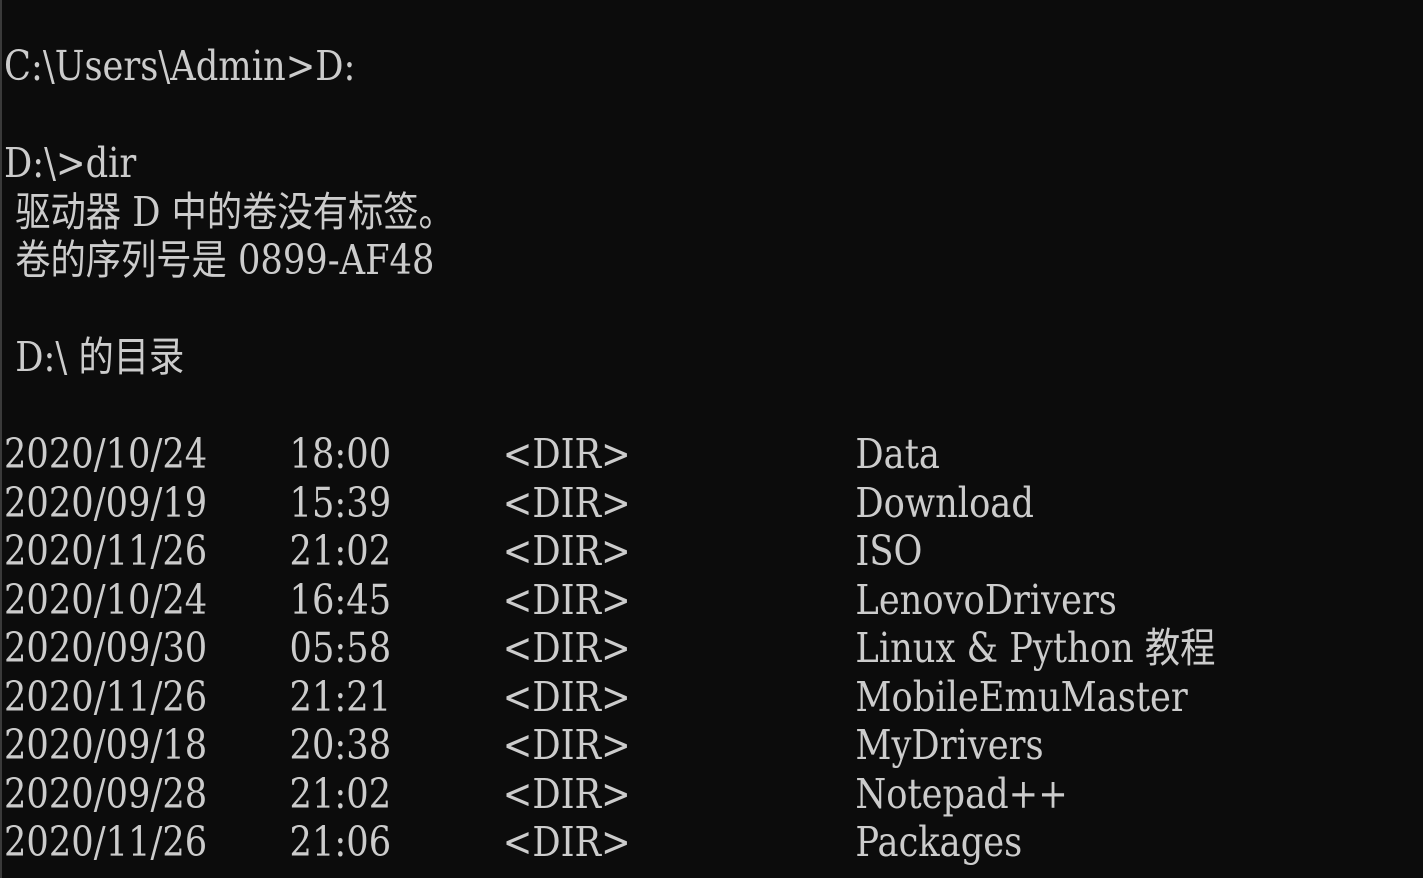 The width and height of the screenshot is (1423, 878). I want to click on listing-row: 2020/09/30 05:58 <DIR> Linux & Python 教程, so click(609, 648).